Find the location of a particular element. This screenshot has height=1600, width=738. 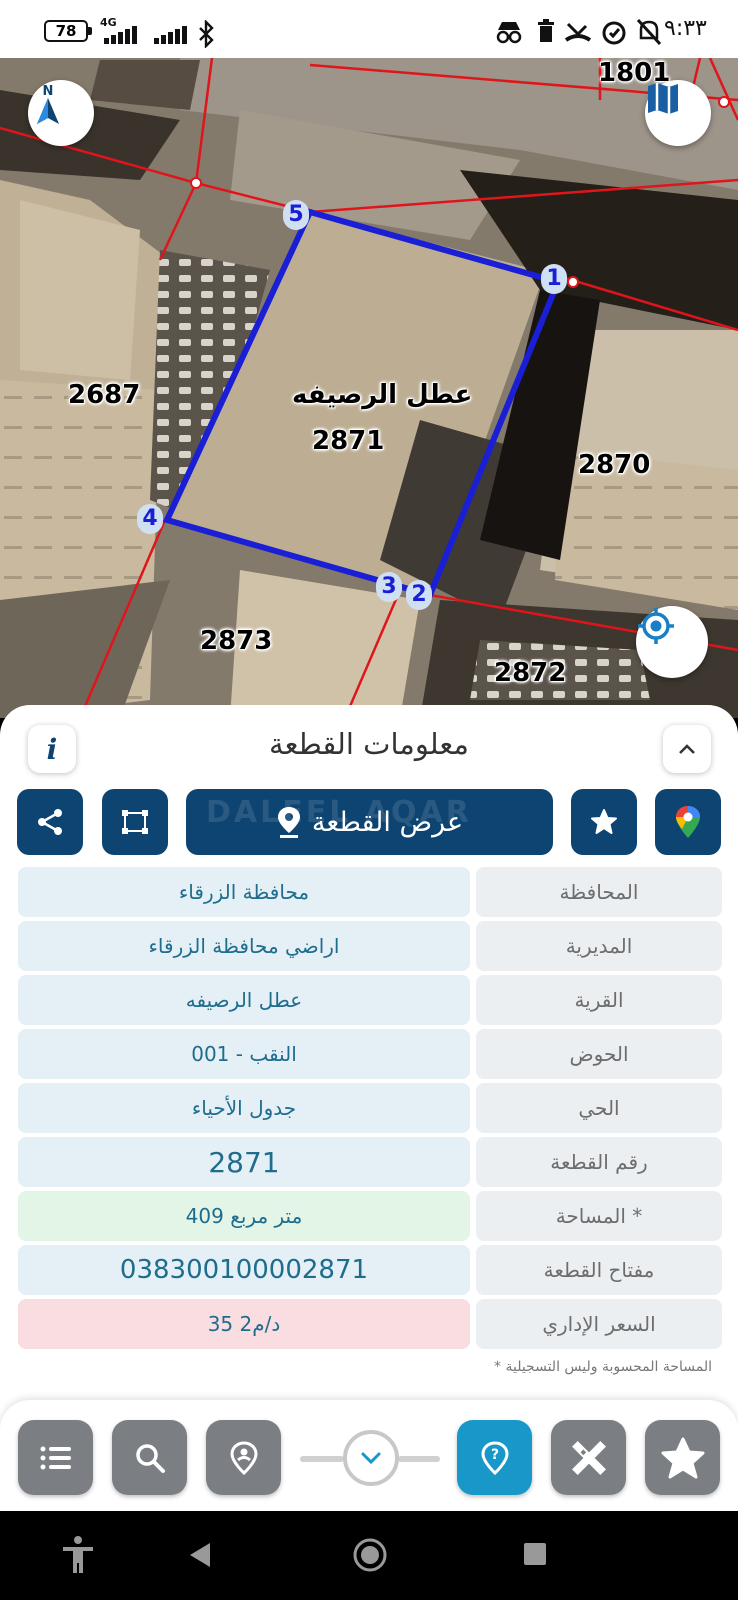

favorites-button is located at coordinates (682, 1457).